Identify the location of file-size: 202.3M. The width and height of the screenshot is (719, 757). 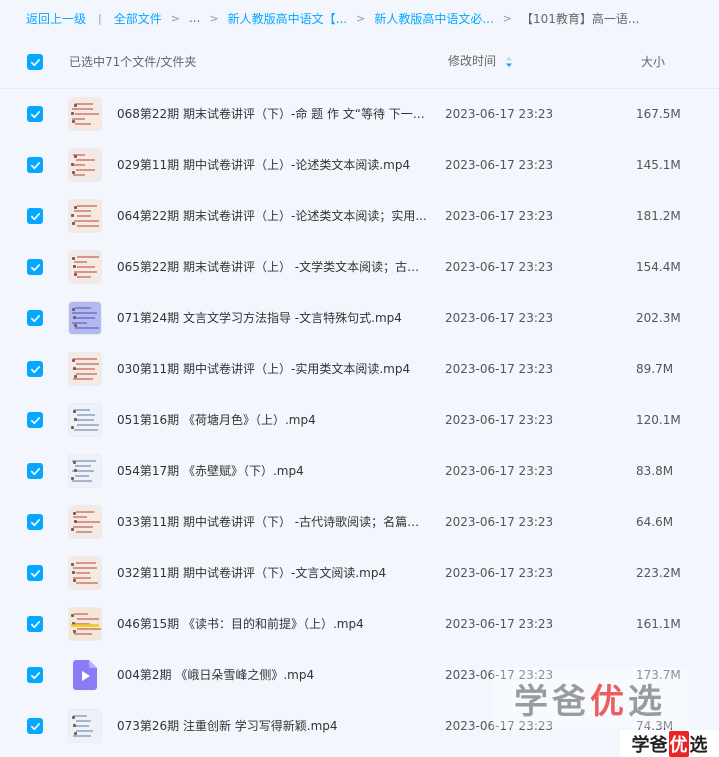
(658, 318).